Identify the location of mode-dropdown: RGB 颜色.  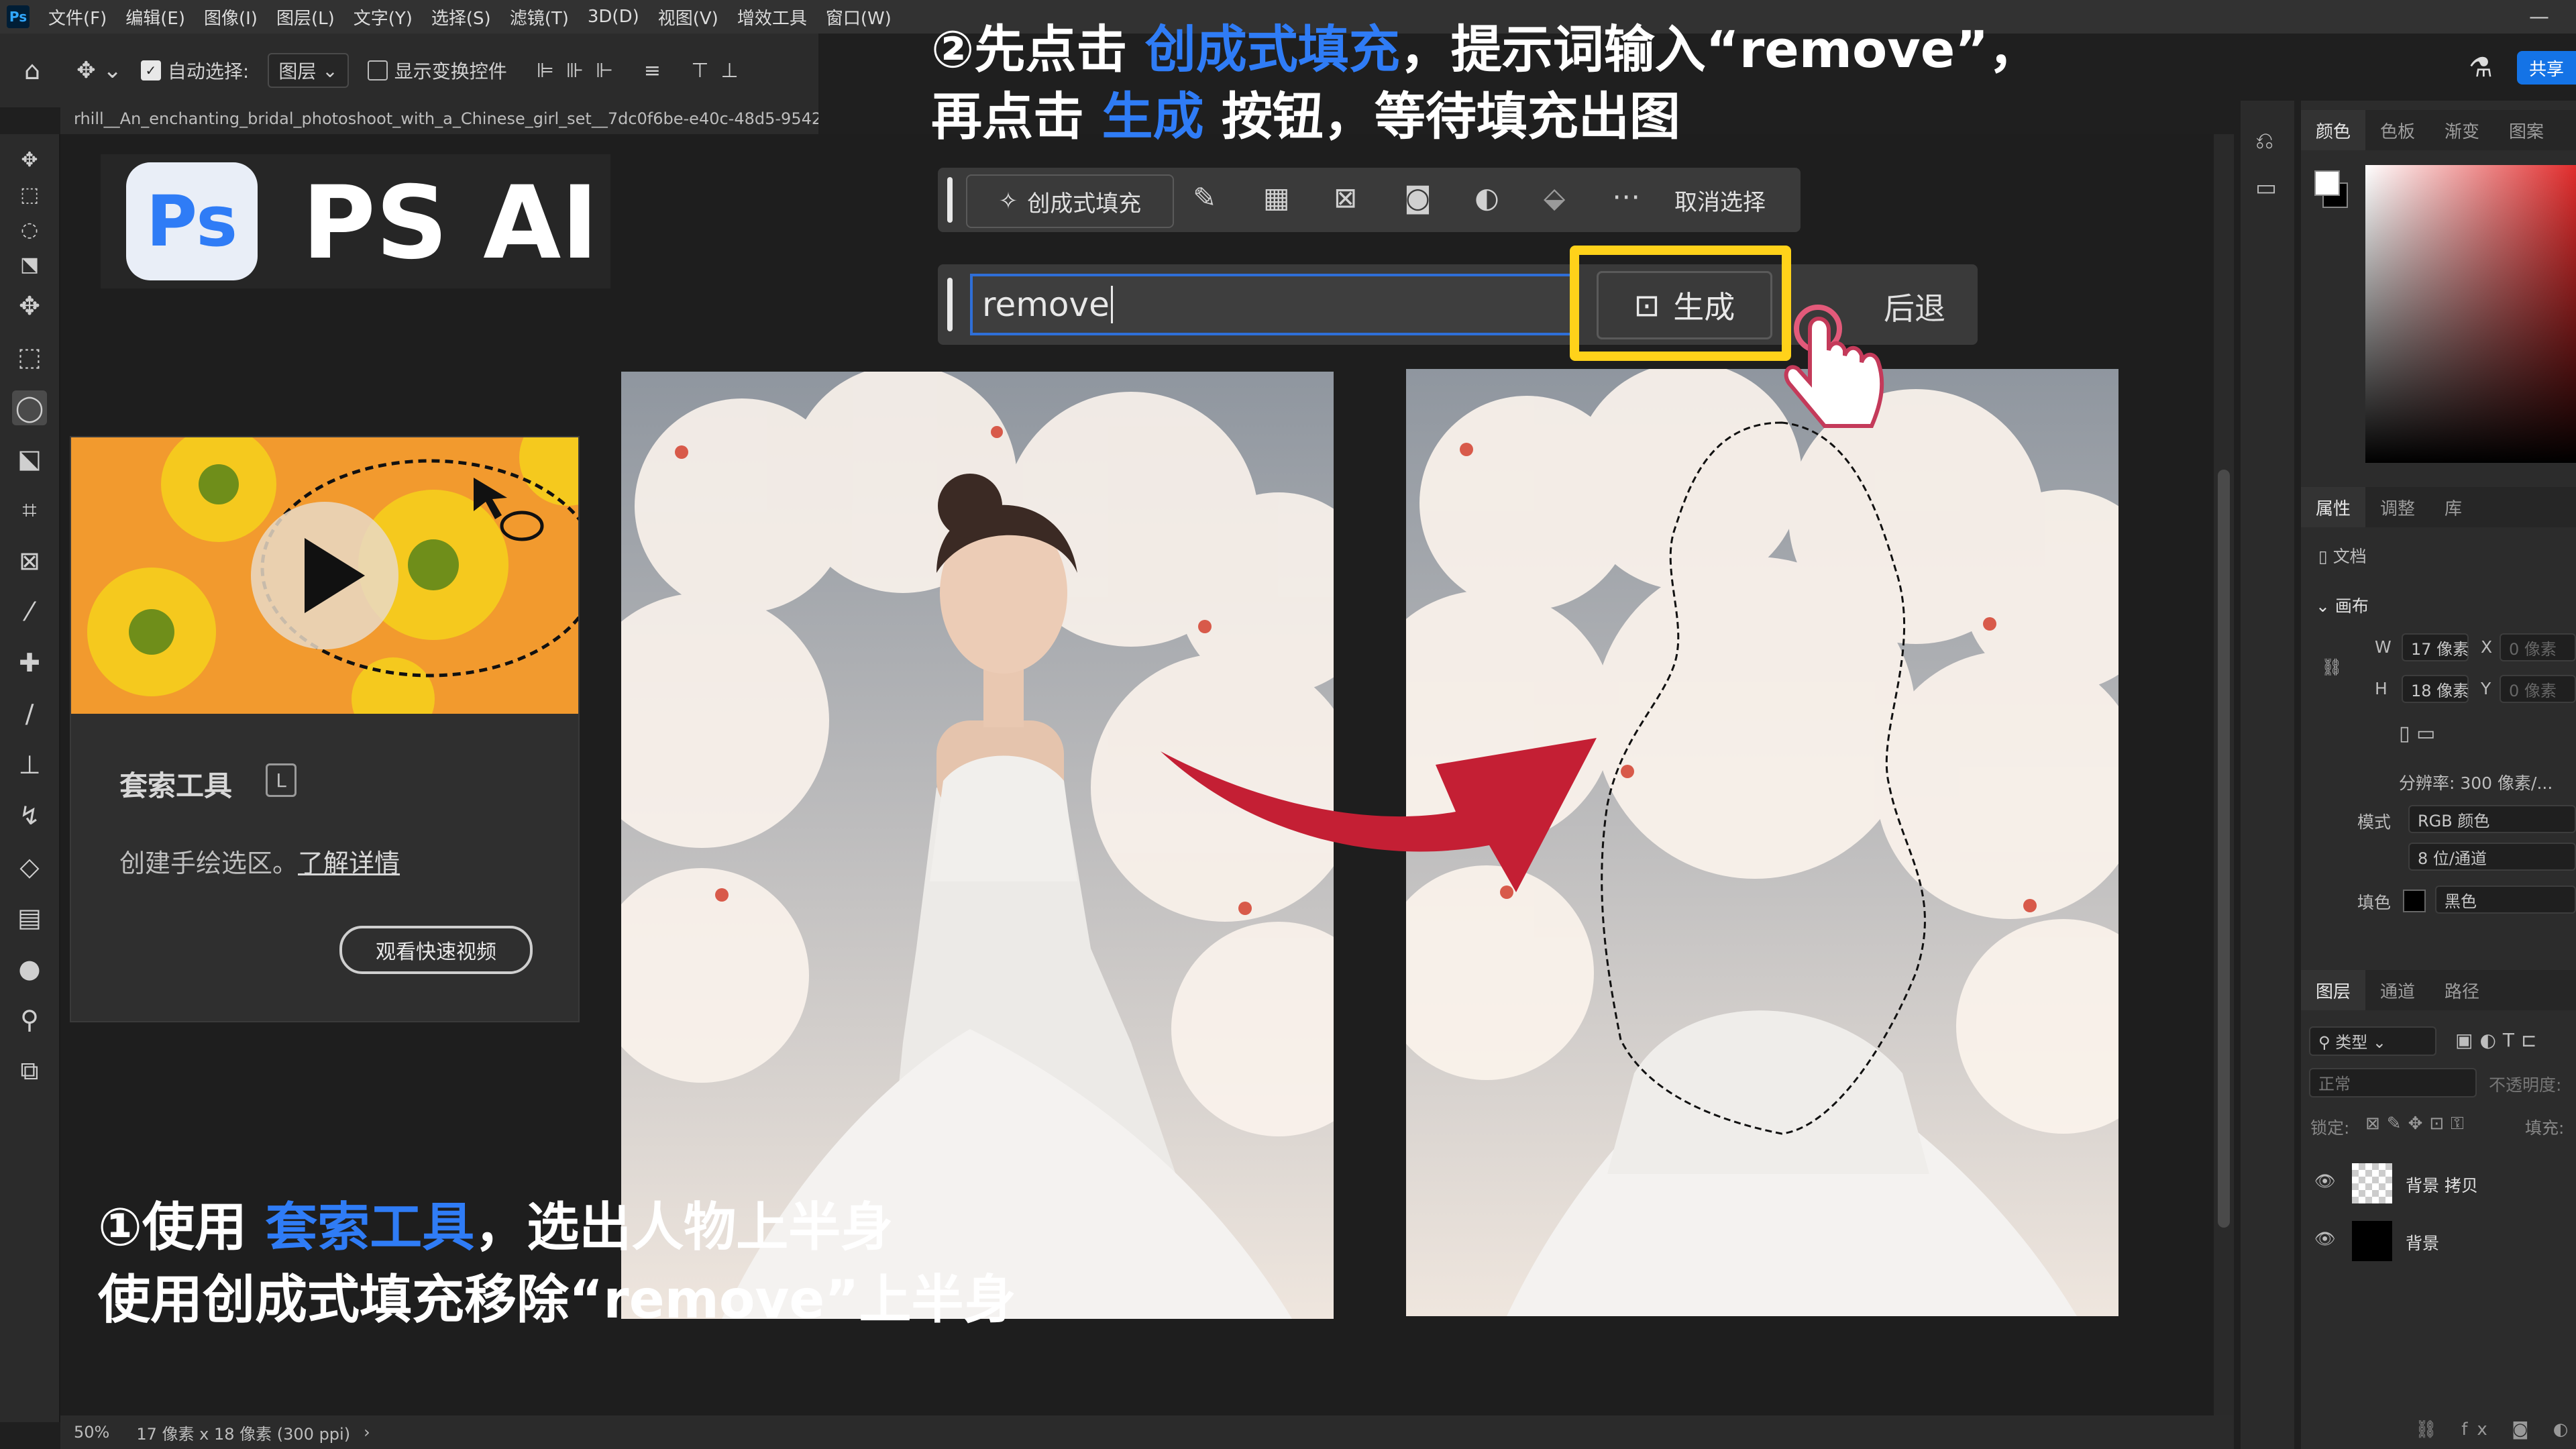
(2492, 819).